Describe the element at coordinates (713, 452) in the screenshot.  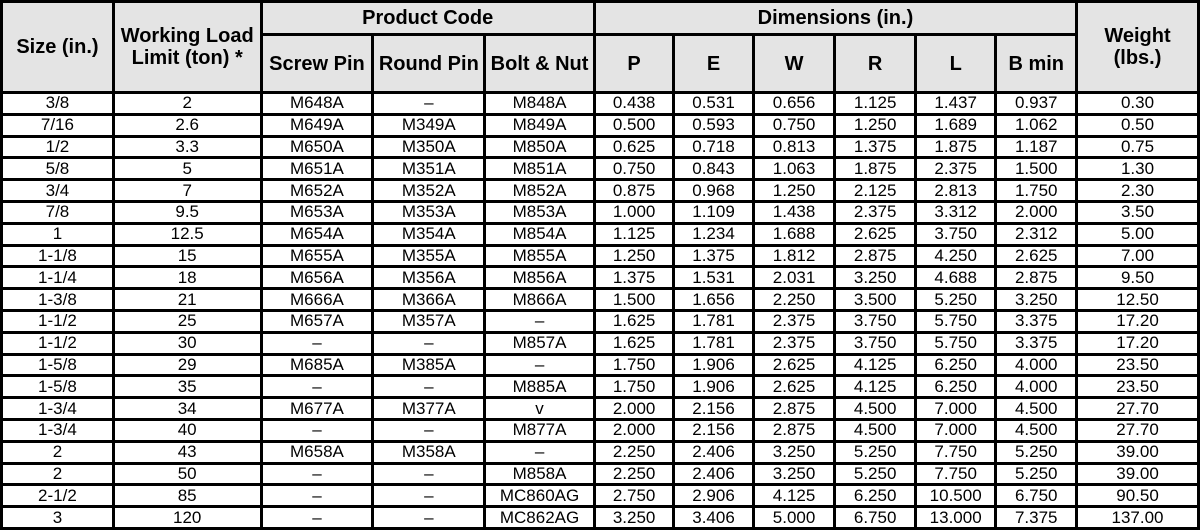
I see `cell-e: 2.406` at that location.